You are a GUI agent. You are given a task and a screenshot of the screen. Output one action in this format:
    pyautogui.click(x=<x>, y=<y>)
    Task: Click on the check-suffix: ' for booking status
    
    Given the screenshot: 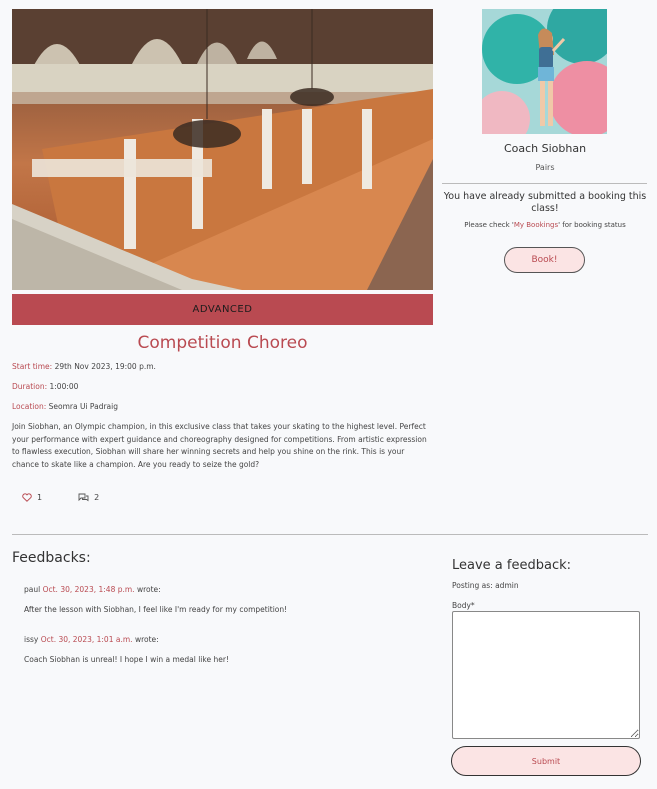 What is the action you would take?
    pyautogui.click(x=592, y=225)
    